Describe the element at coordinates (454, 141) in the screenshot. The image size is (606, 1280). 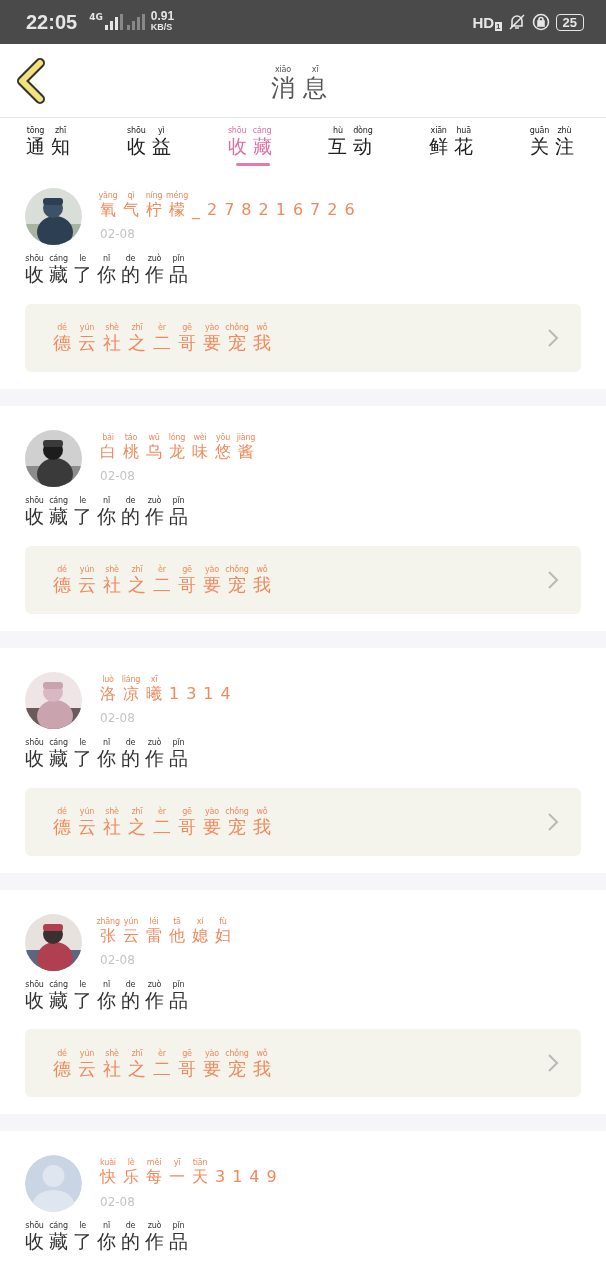
I see `tab: xiān huā 鲜花` at that location.